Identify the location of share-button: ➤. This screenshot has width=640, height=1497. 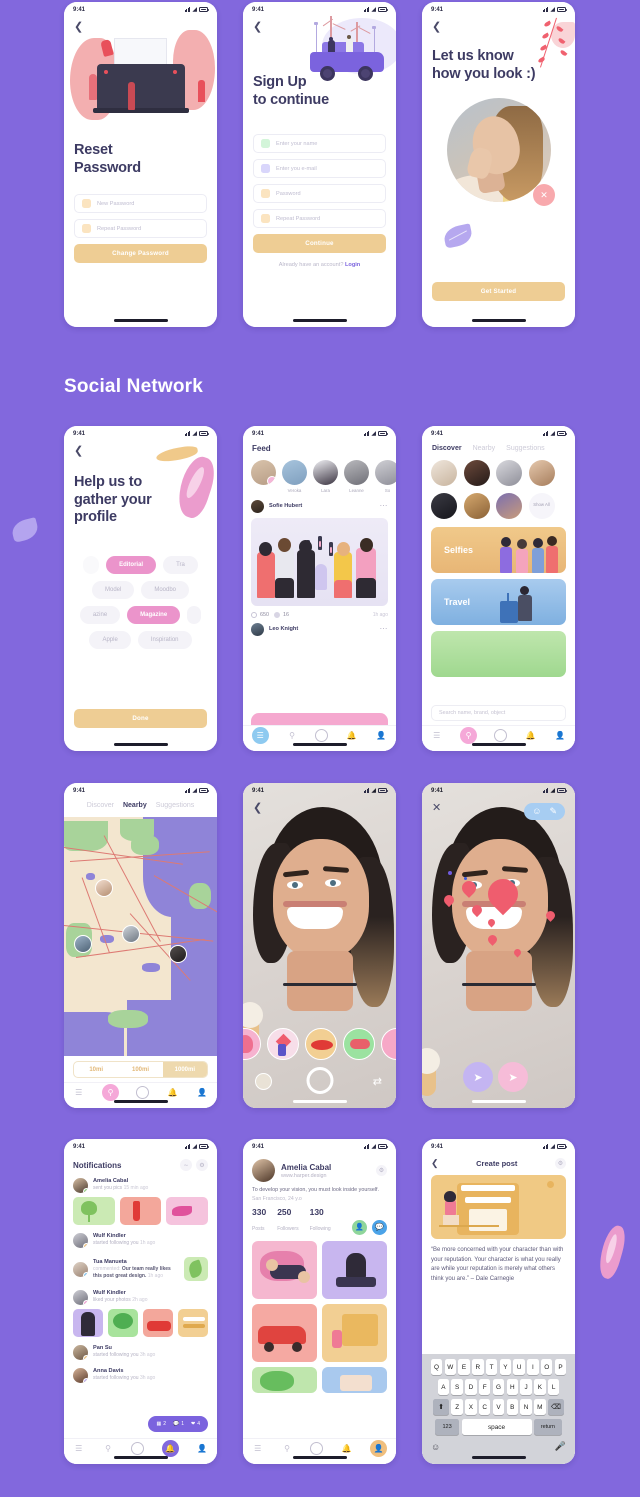
(513, 1077).